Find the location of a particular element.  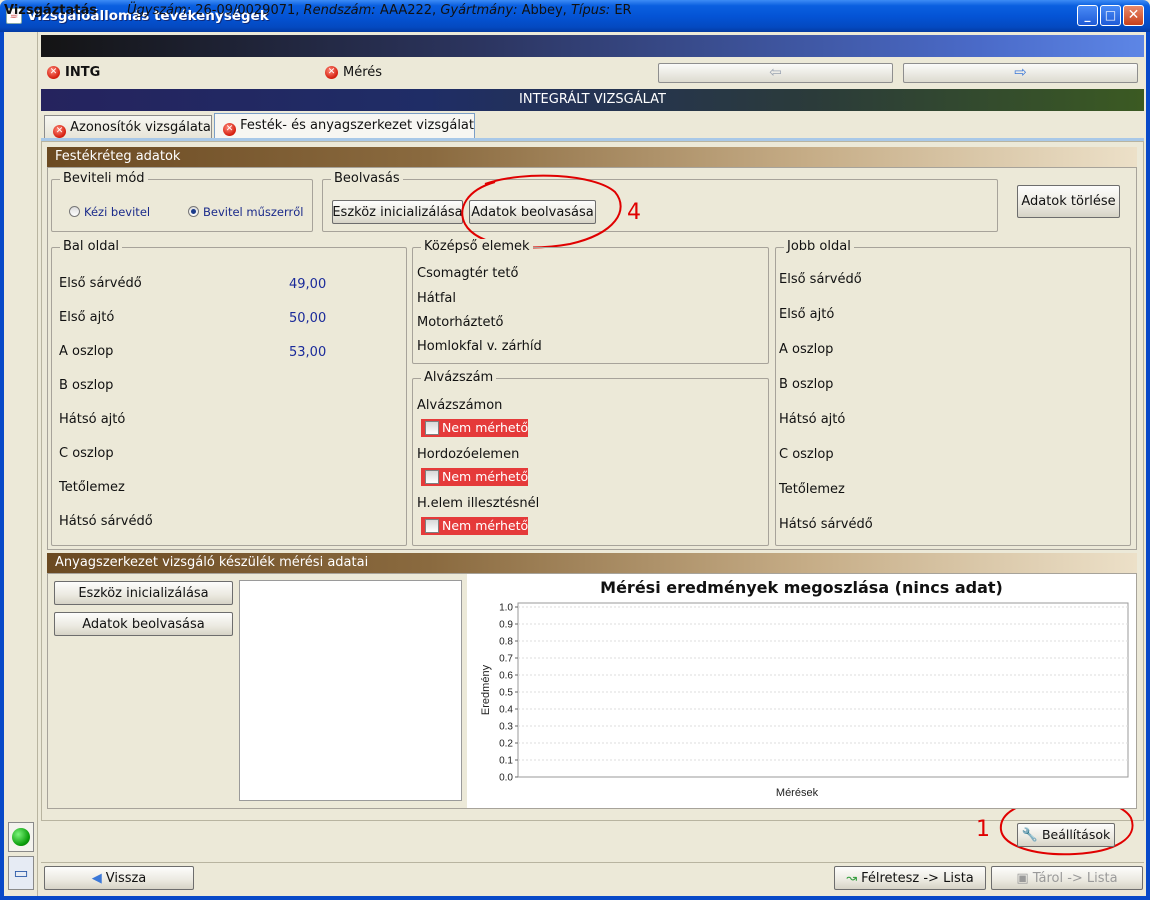

alvaz-item-label: Alvázszámon is located at coordinates (460, 405).